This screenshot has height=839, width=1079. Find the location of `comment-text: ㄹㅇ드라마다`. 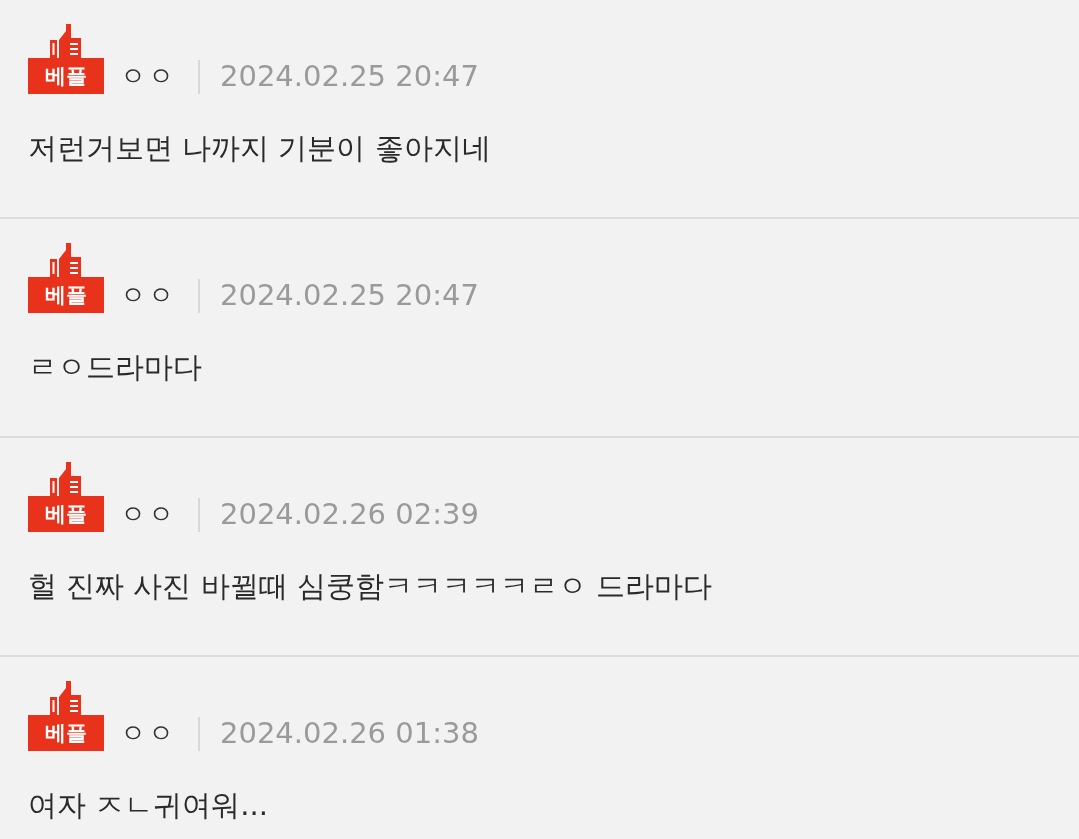

comment-text: ㄹㅇ드라마다 is located at coordinates (115, 367).